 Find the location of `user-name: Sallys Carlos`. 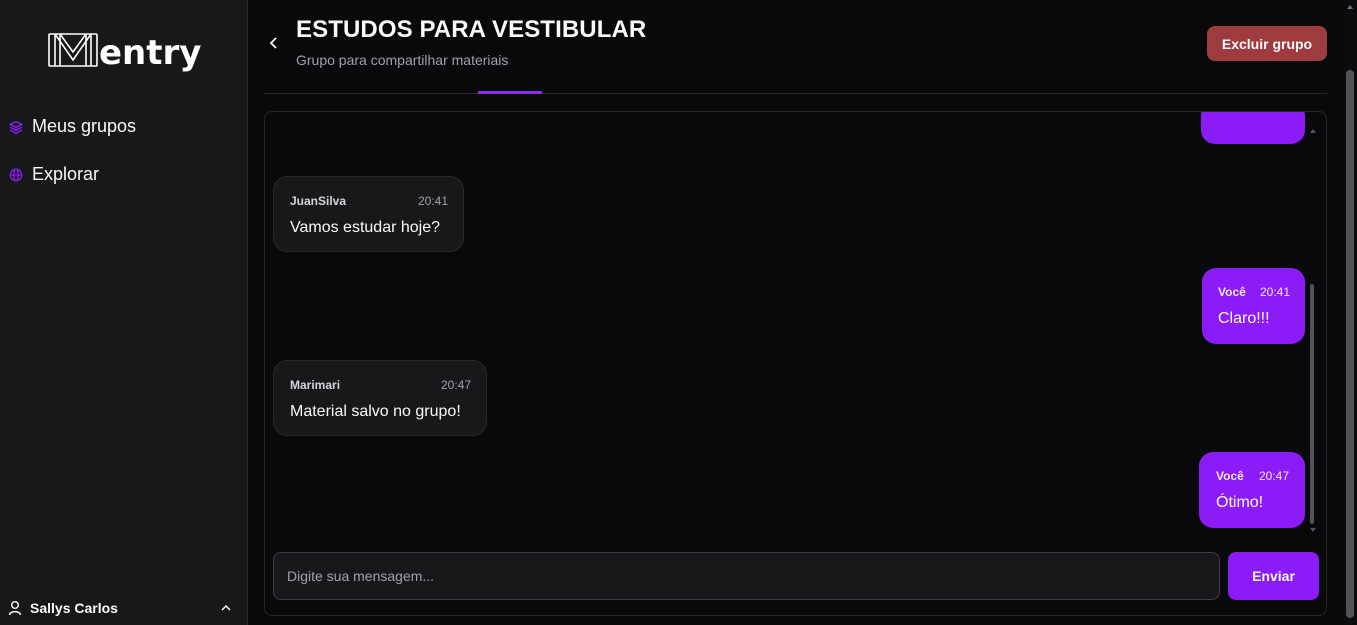

user-name: Sallys Carlos is located at coordinates (74, 608).